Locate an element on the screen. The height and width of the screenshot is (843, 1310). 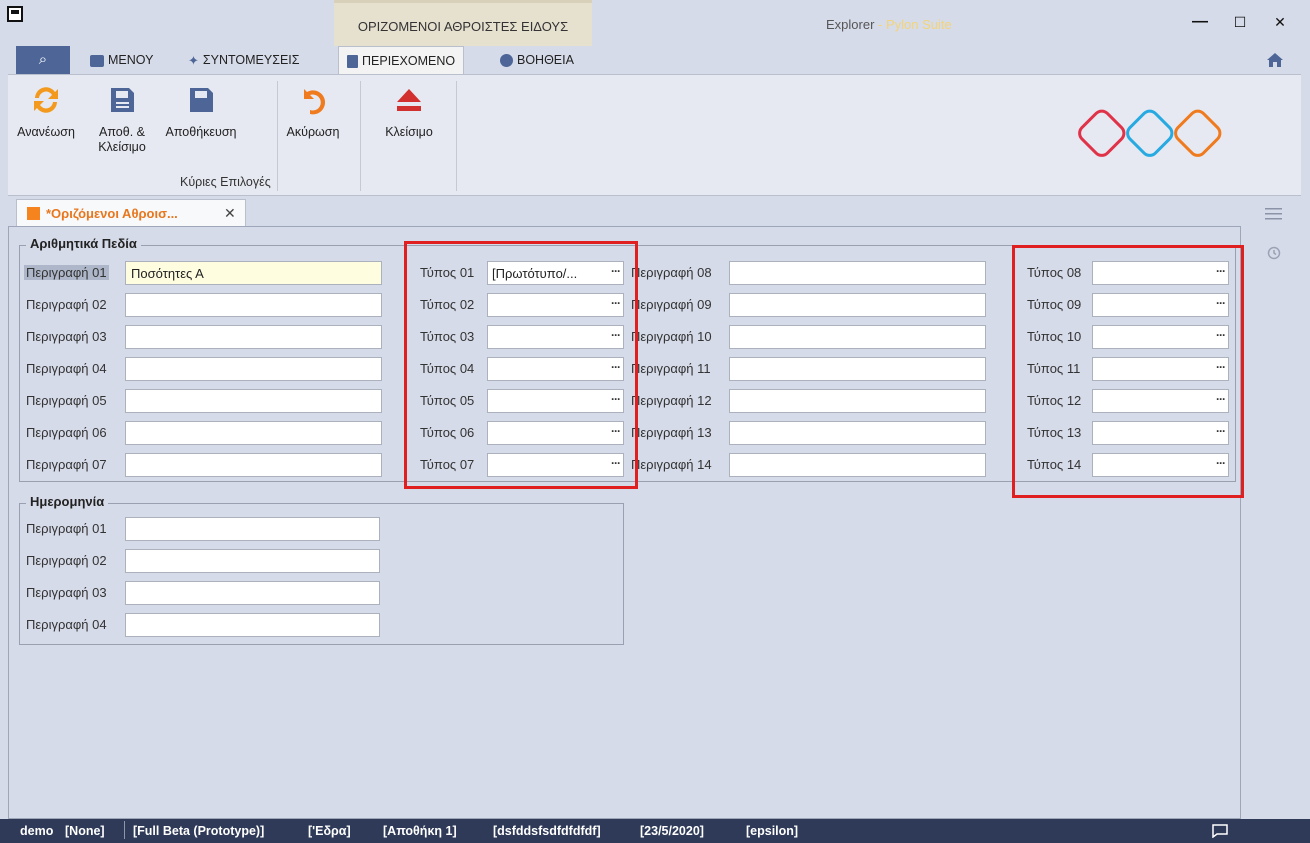
search-icon: ⌕ is located at coordinates (43, 59).